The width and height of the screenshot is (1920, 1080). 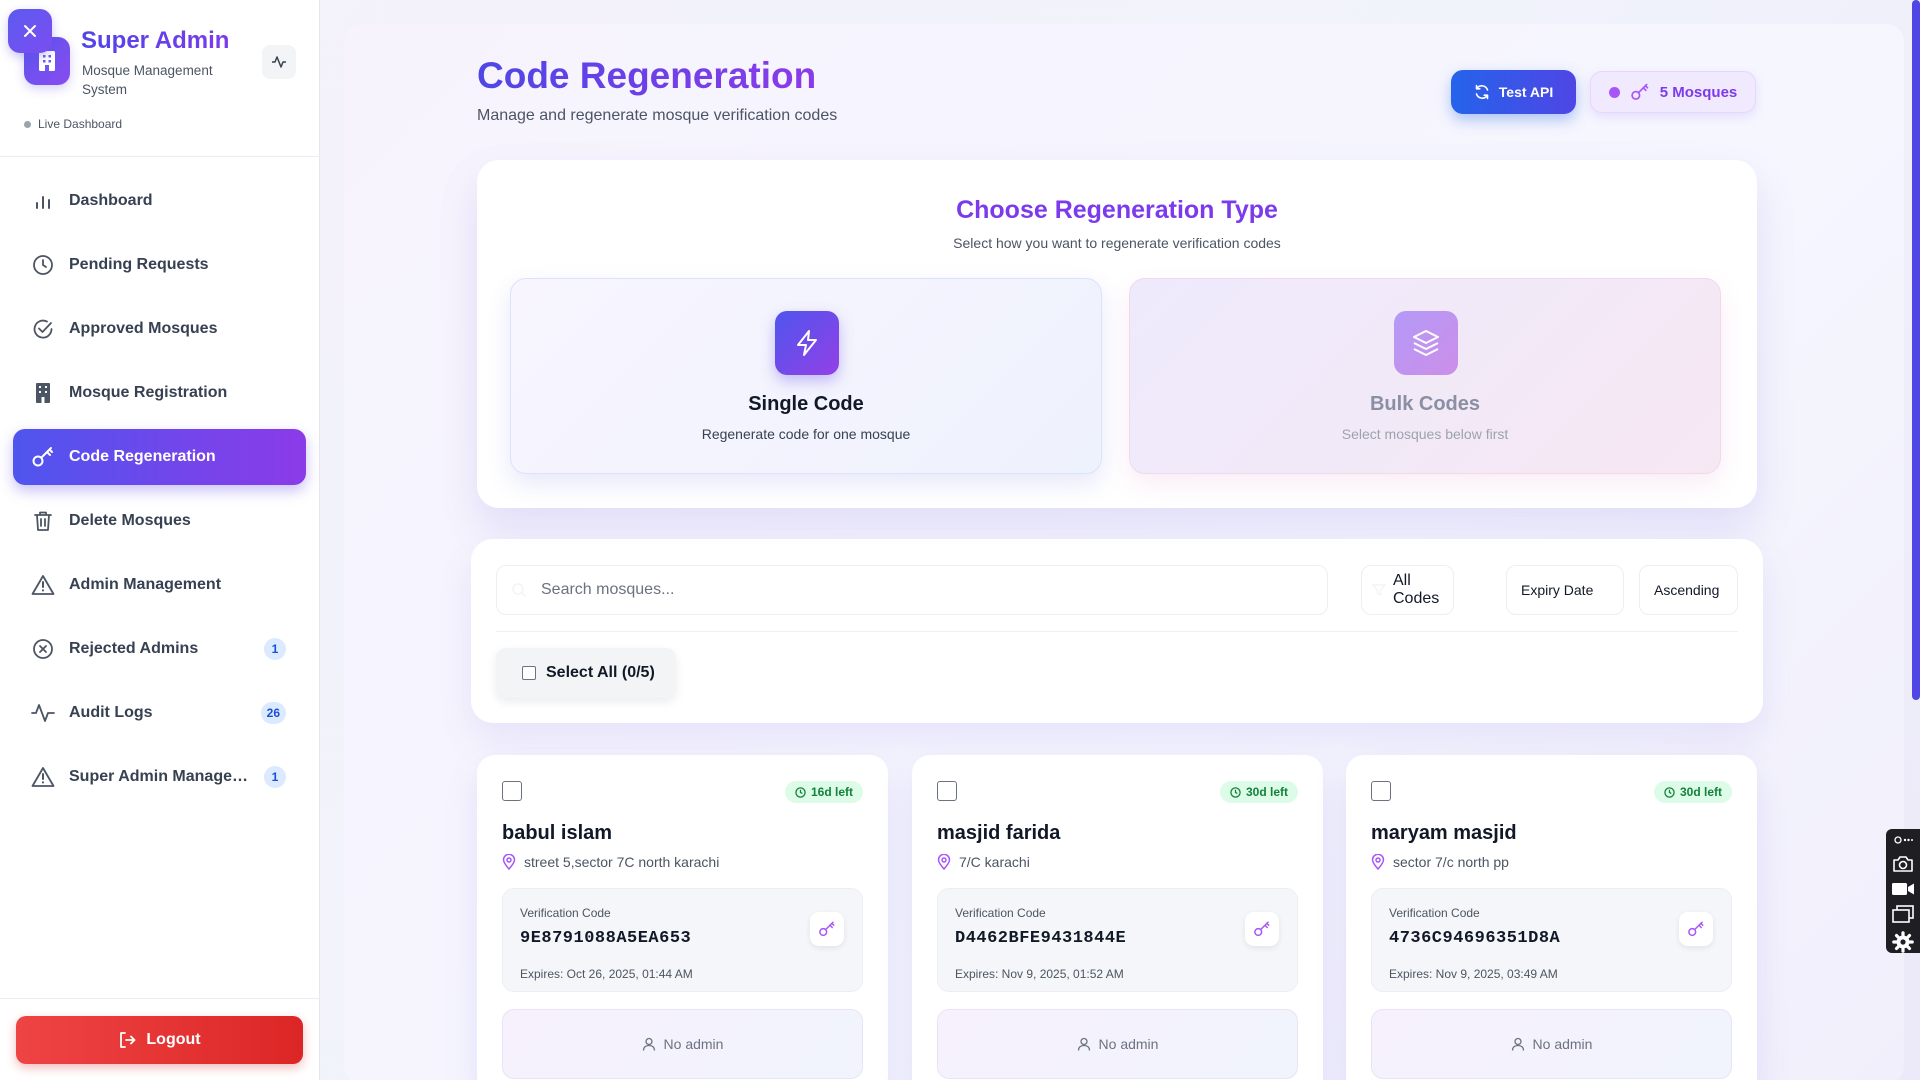 I want to click on bulk-codes-option: Bulk Codes Select mosques below first, so click(x=1425, y=376).